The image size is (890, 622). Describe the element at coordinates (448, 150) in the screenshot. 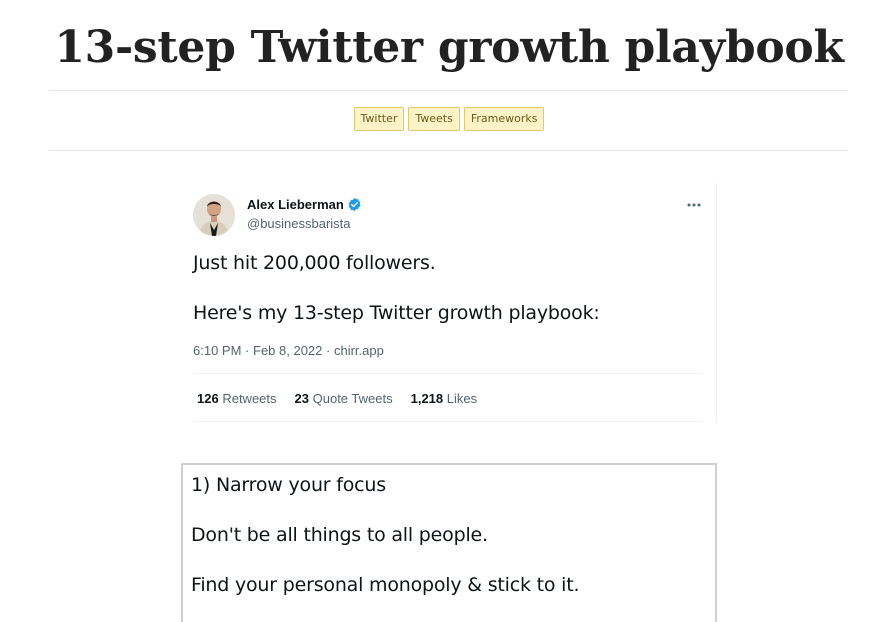

I see `divider-bottom` at that location.